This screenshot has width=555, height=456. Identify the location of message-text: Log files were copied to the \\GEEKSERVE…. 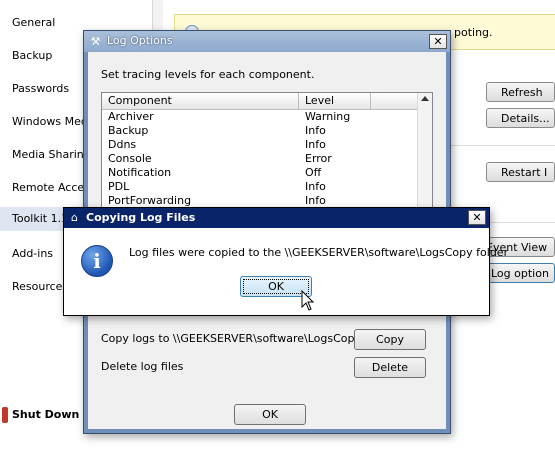
(319, 252).